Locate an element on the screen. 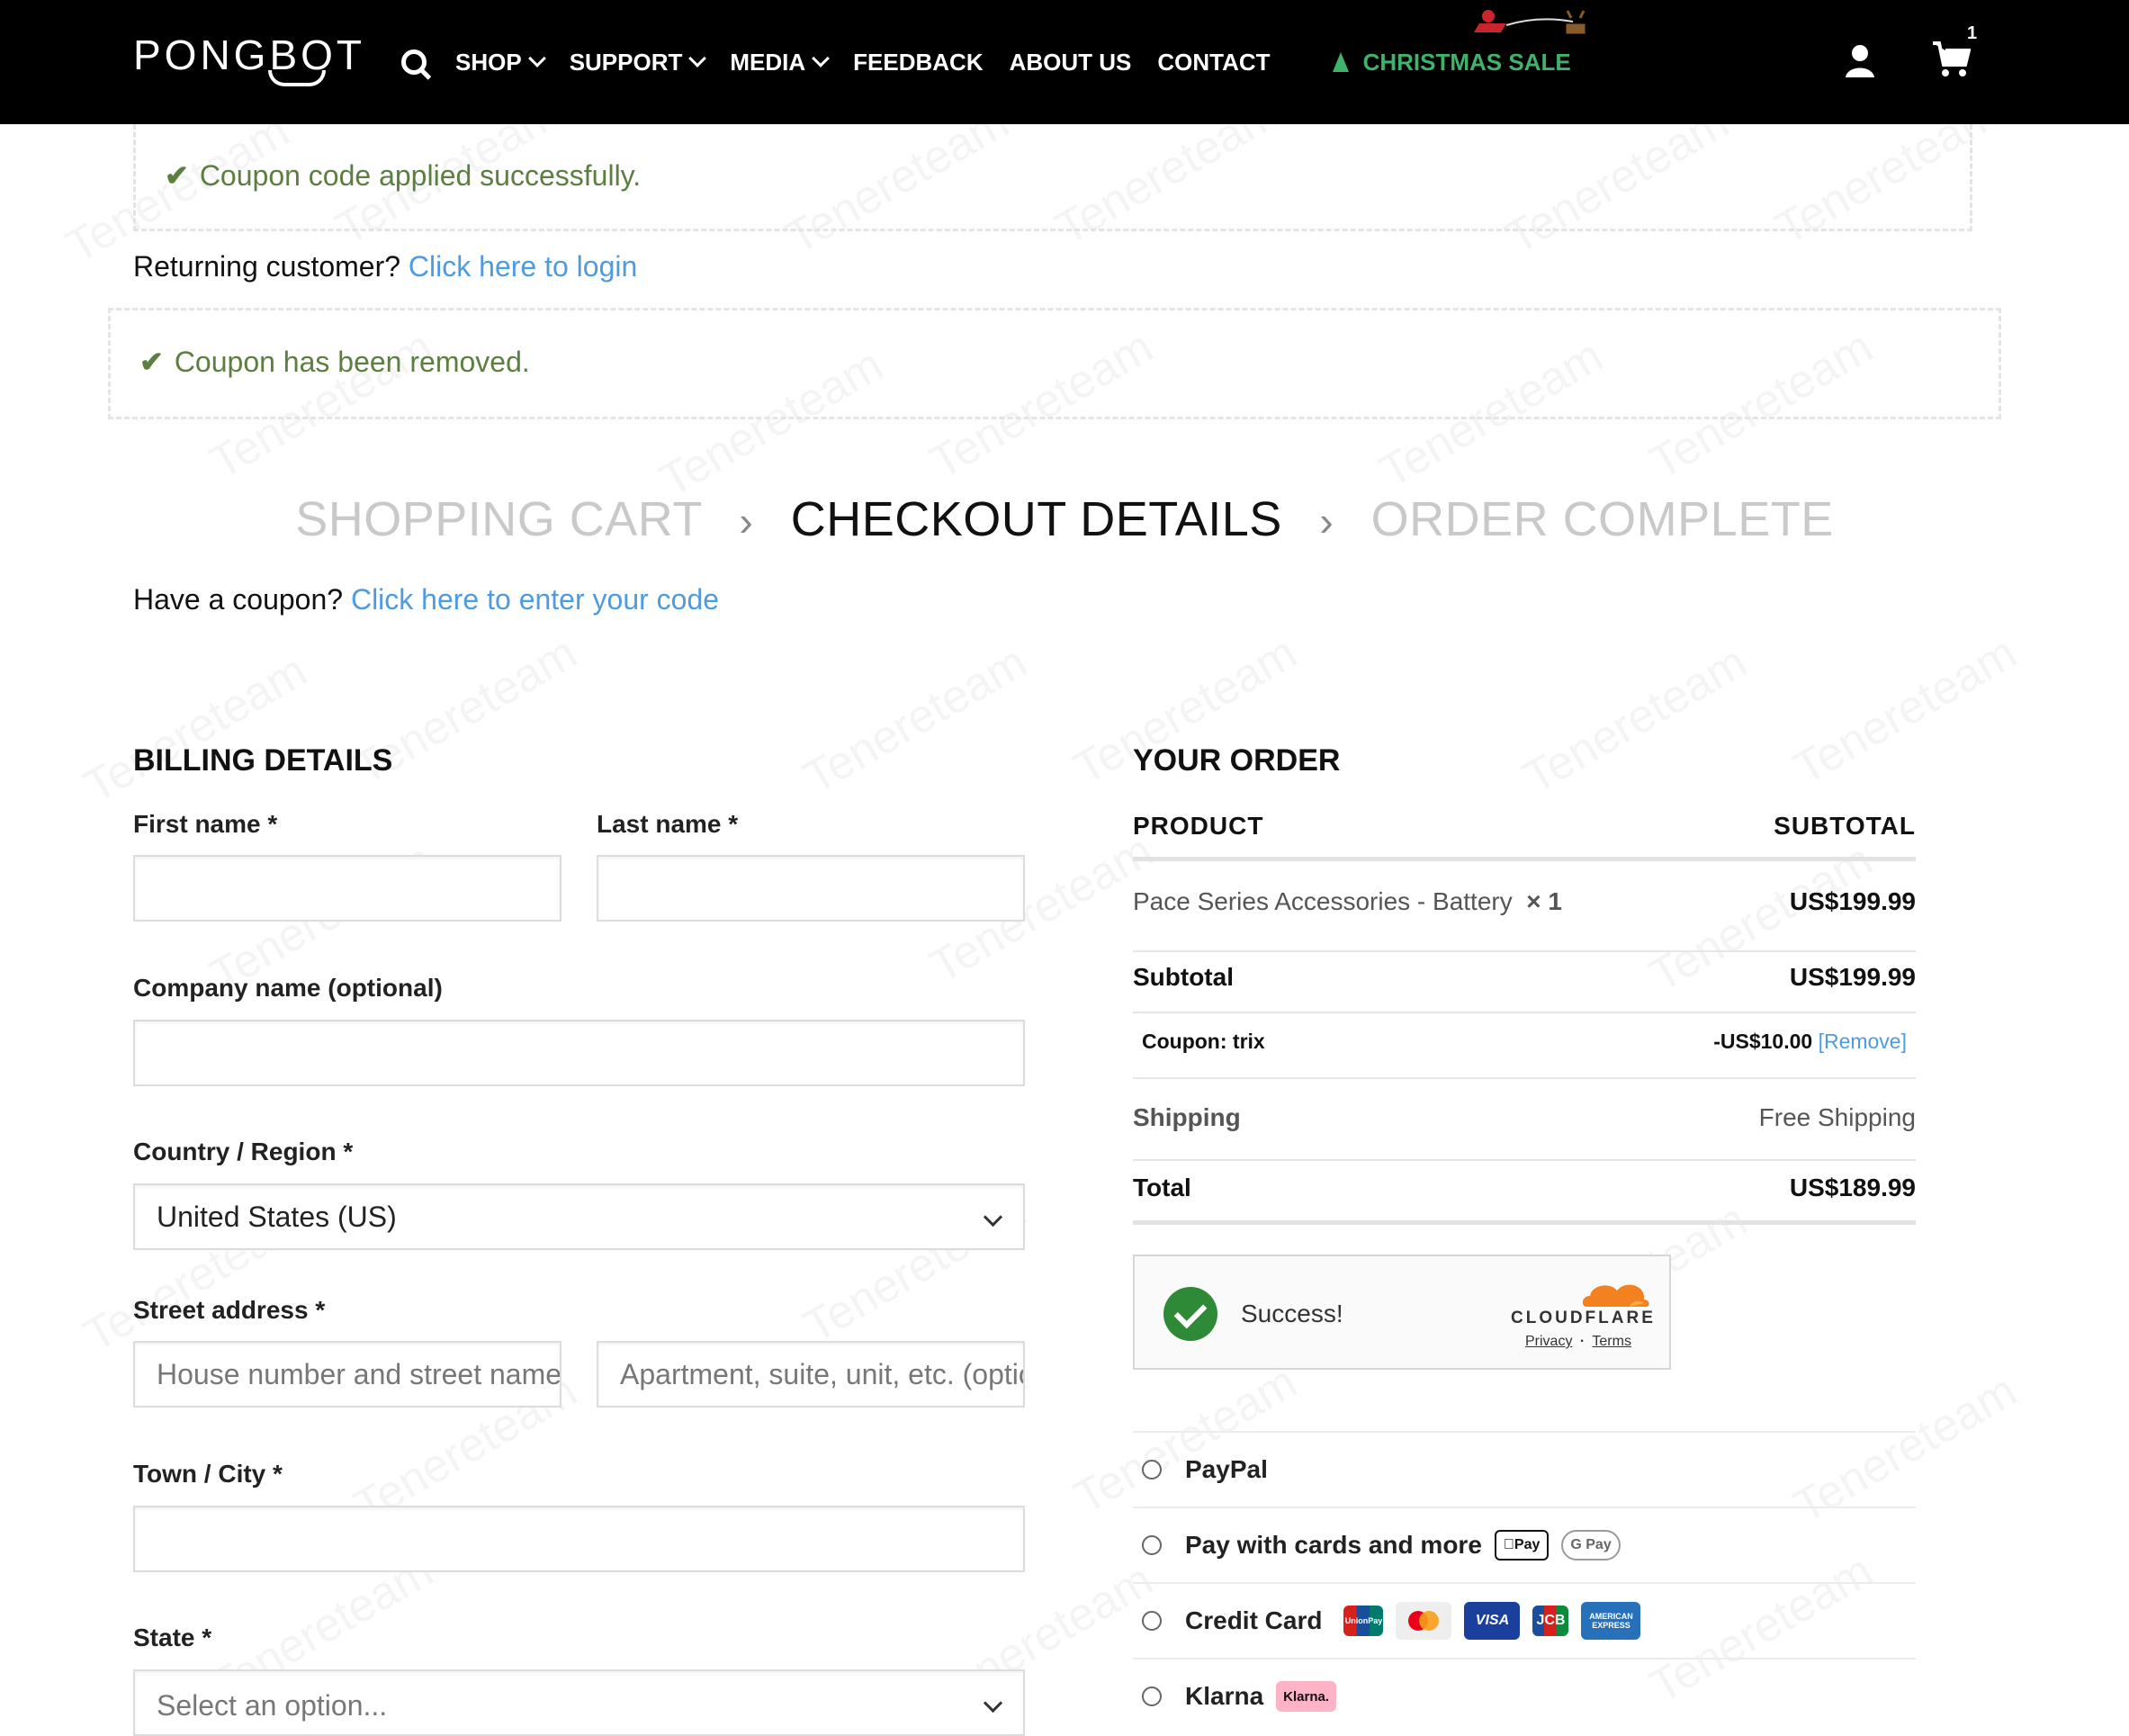 The width and height of the screenshot is (2129, 1736). account-icon is located at coordinates (1860, 61).